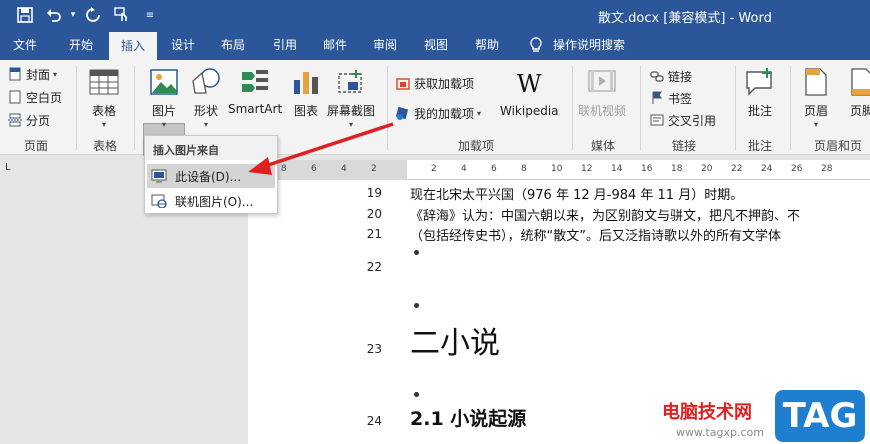  I want to click on ruler-tick-label: 26, so click(797, 169).